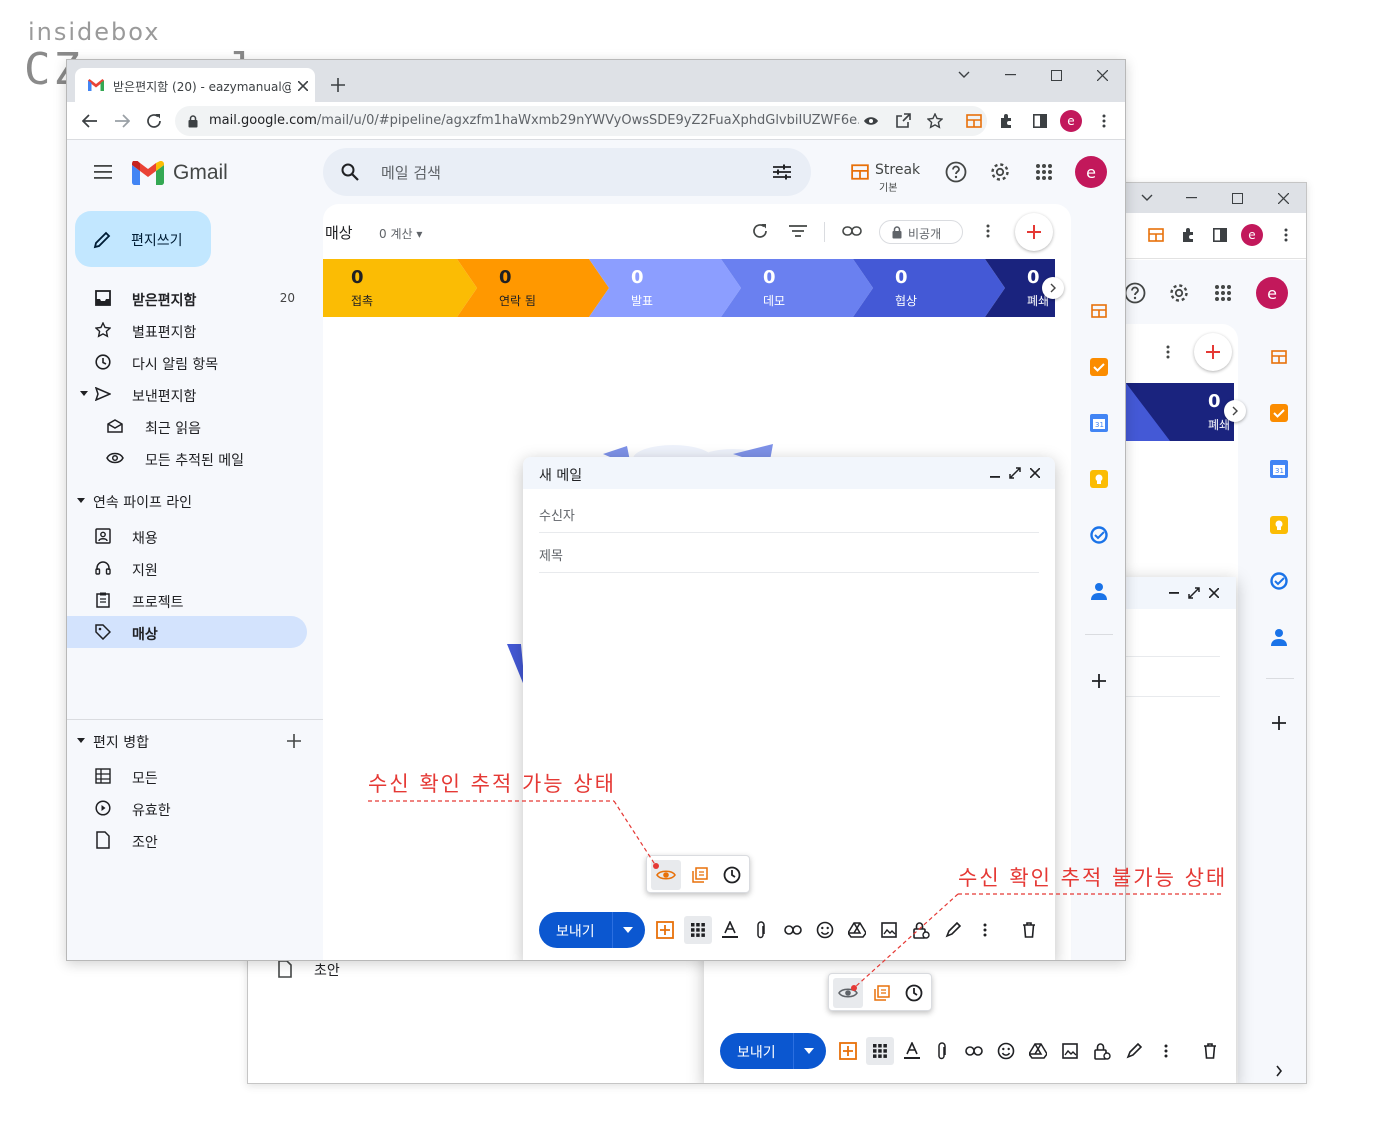  What do you see at coordinates (1093, 878) in the screenshot?
I see `annotation-tracking-off: 수신 확인 추적 불가능 상태` at bounding box center [1093, 878].